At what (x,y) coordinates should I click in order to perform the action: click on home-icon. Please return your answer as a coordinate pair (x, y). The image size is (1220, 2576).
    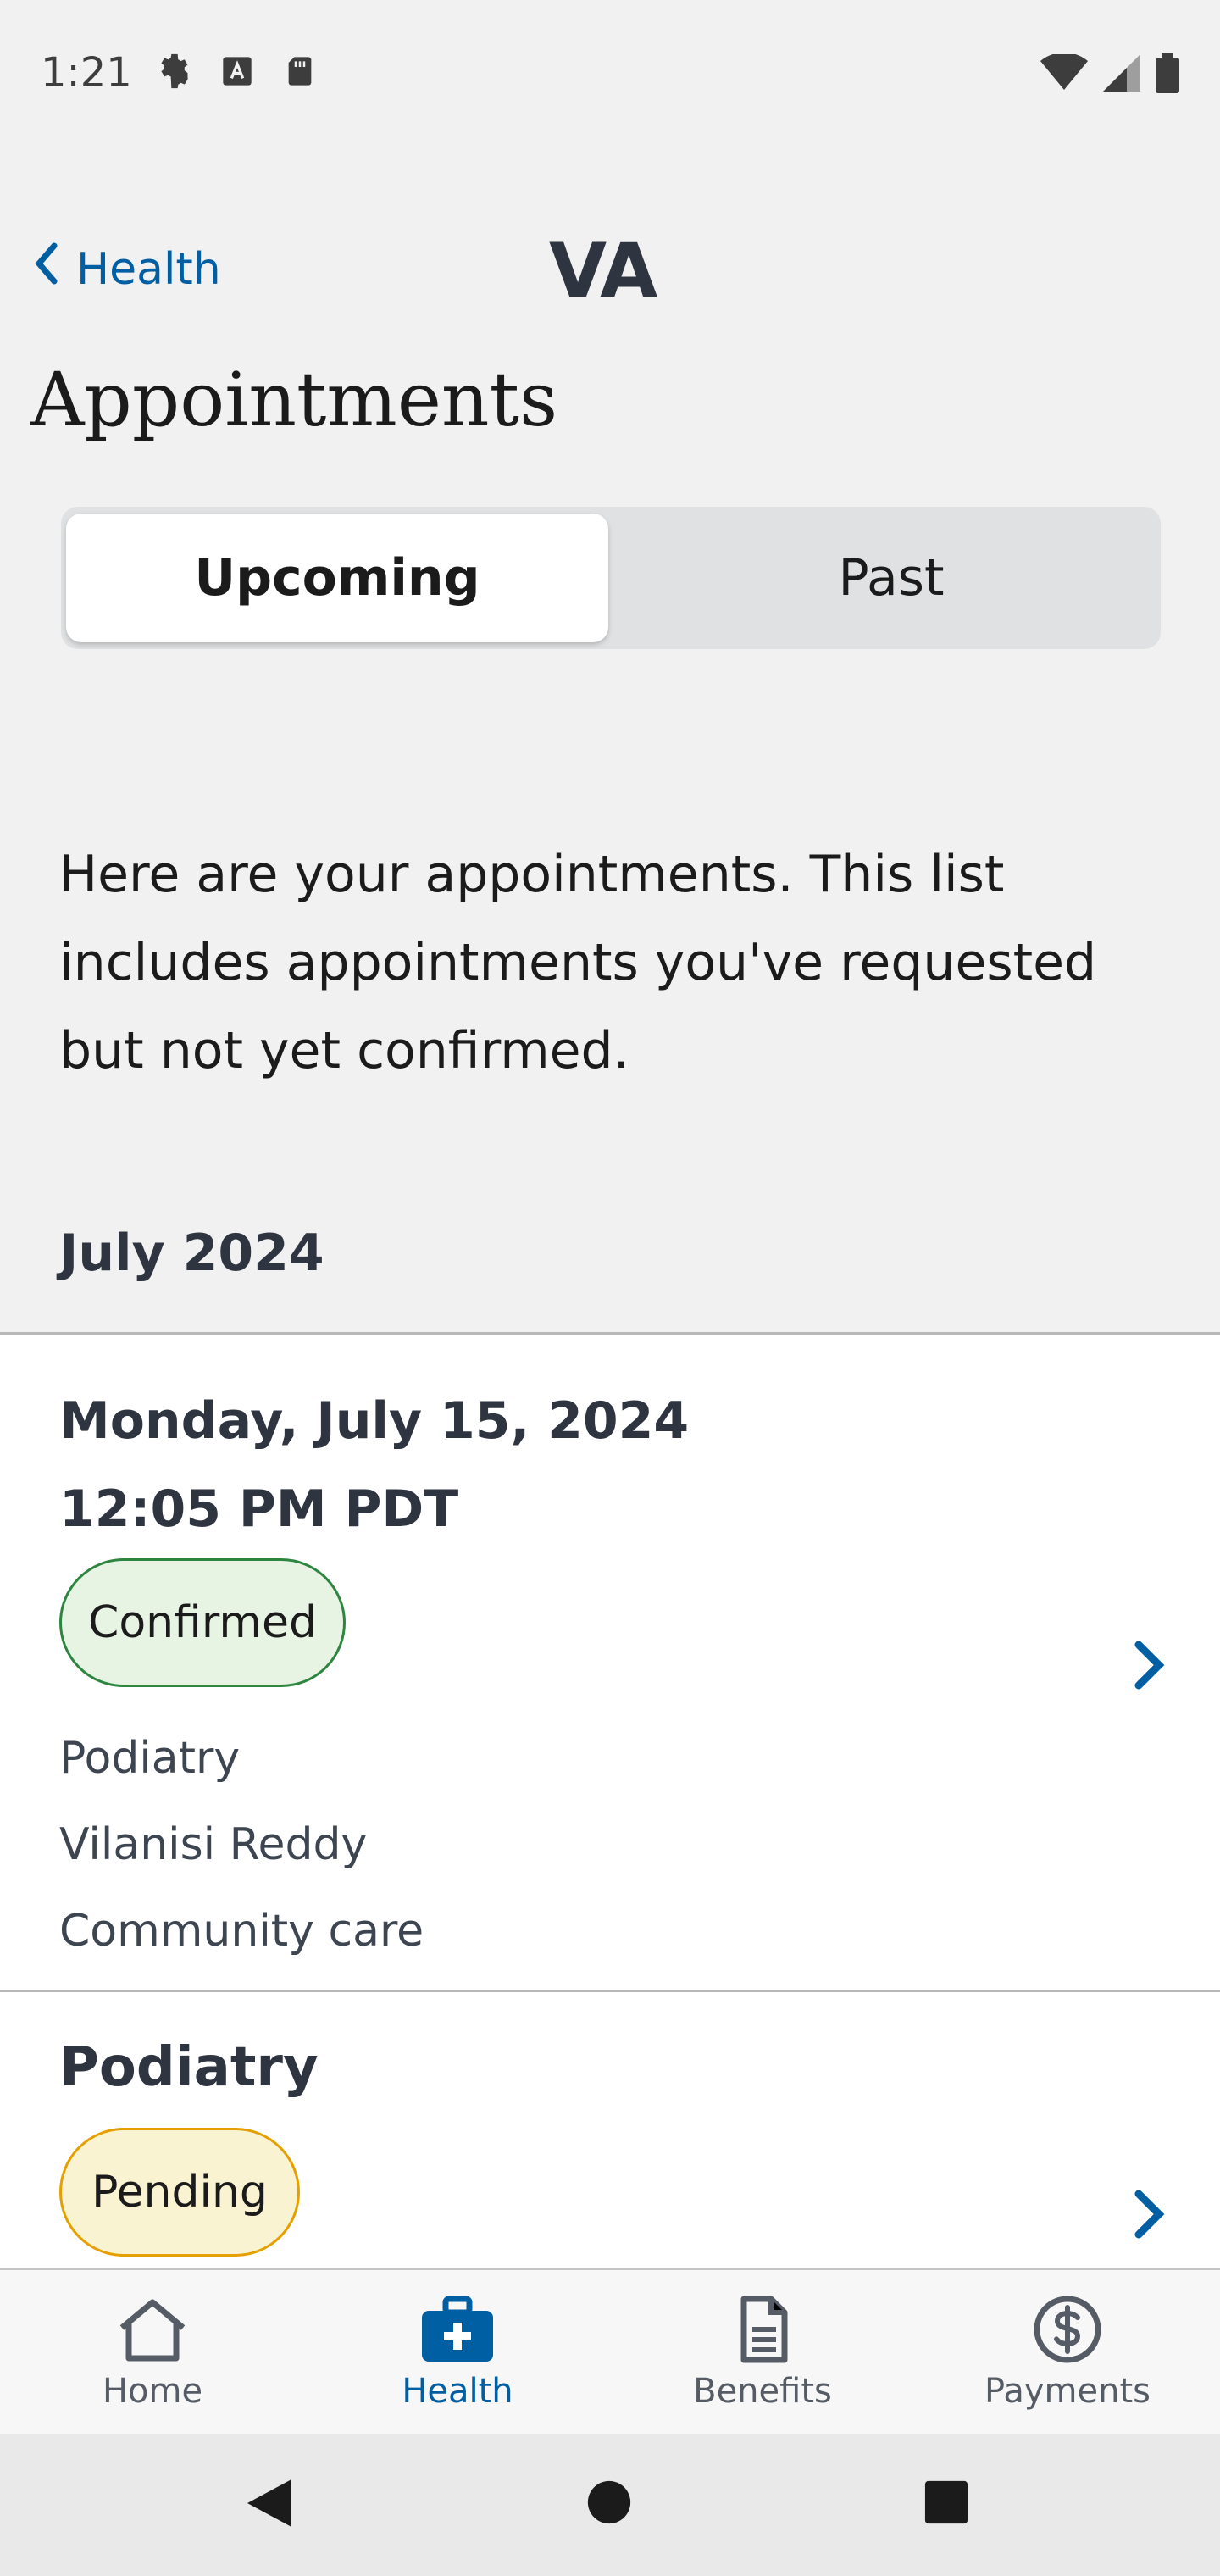
    Looking at the image, I should click on (152, 2330).